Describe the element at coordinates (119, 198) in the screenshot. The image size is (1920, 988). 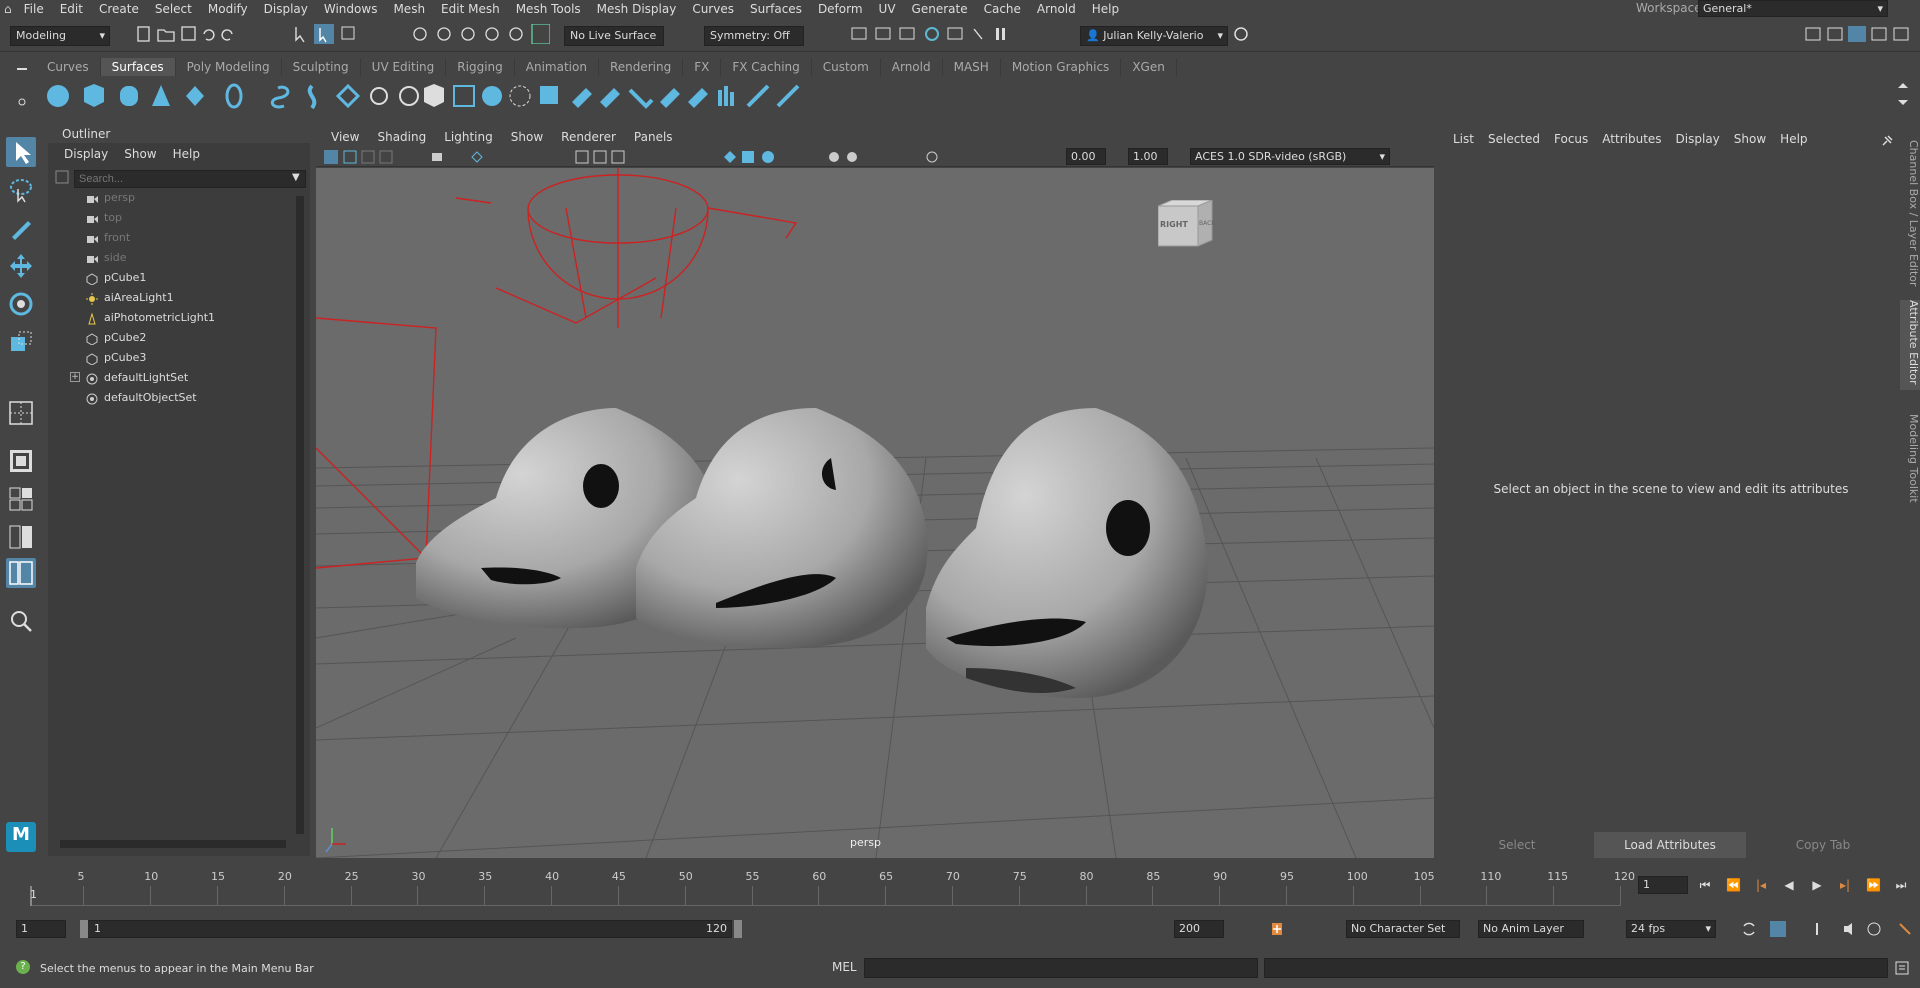
I see `outliner-item-persp: persp` at that location.